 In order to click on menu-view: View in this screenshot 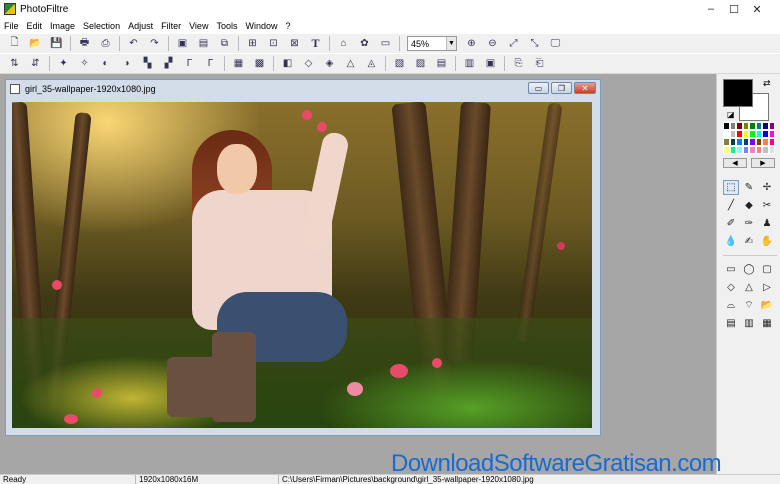, I will do `click(198, 26)`.